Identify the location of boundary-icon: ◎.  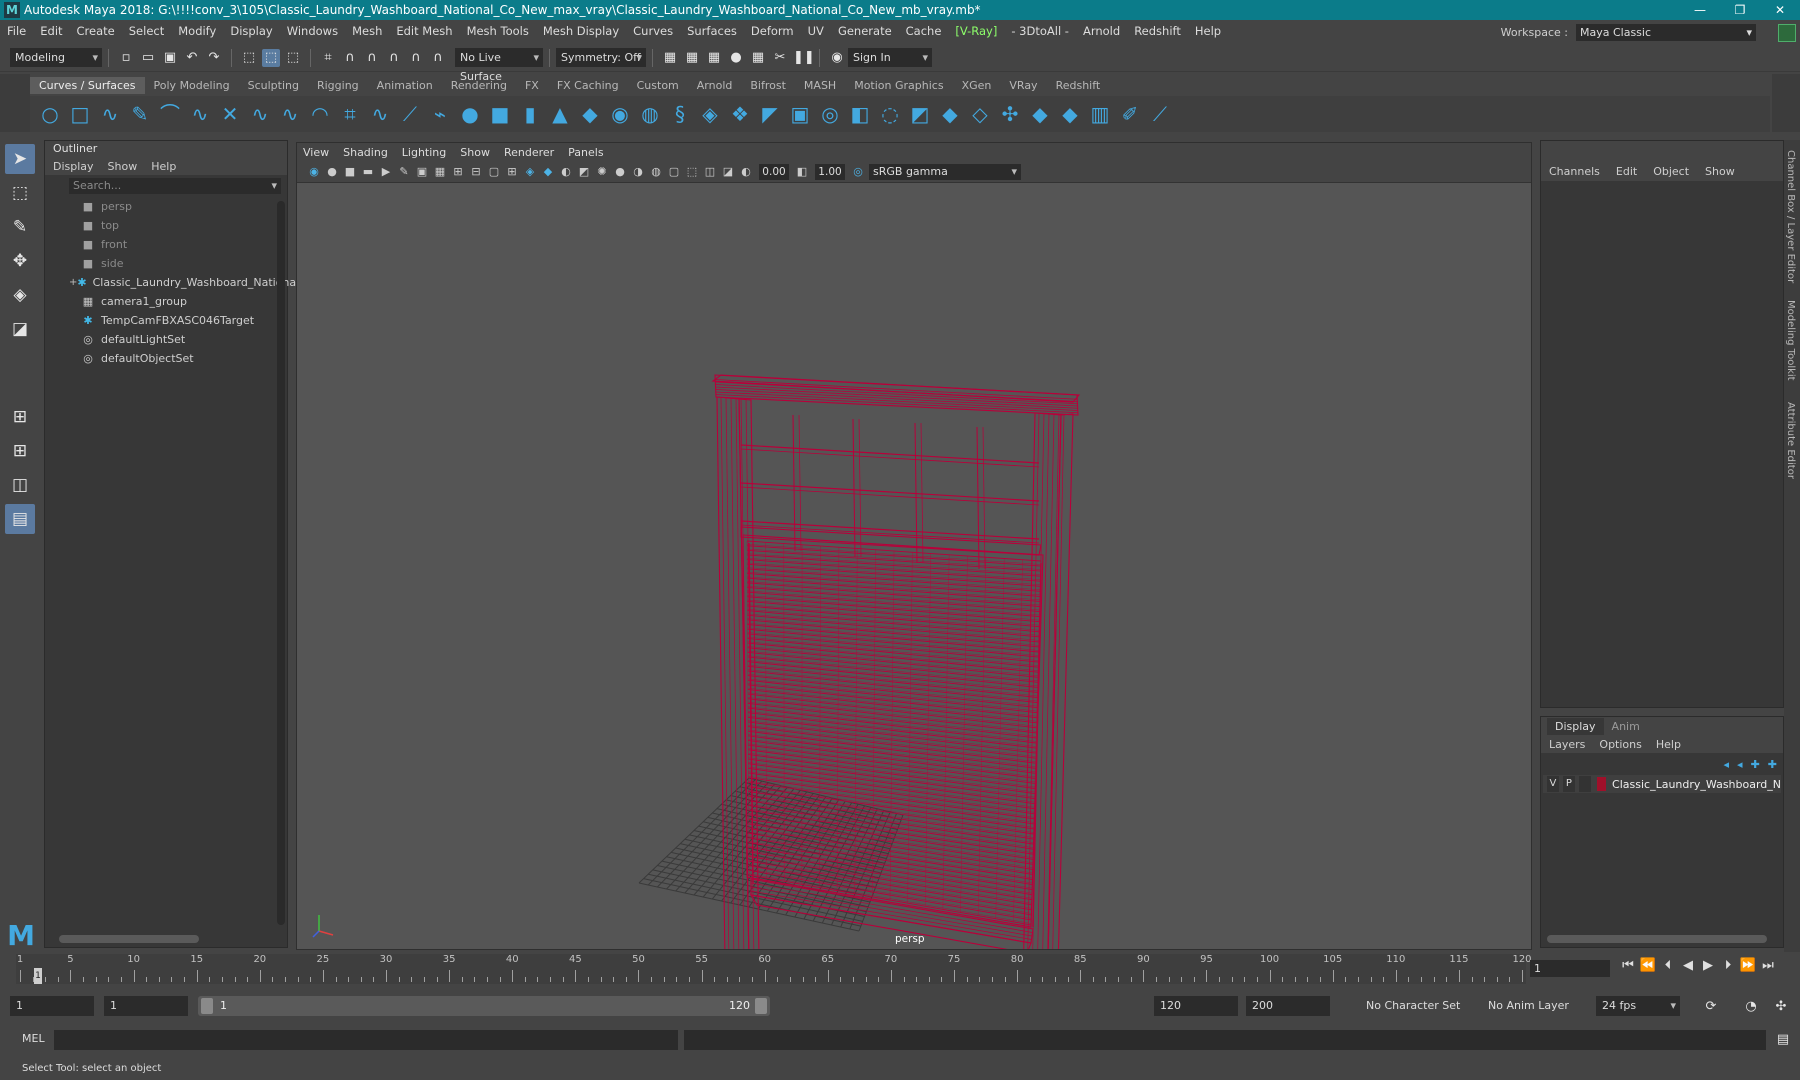
(830, 114).